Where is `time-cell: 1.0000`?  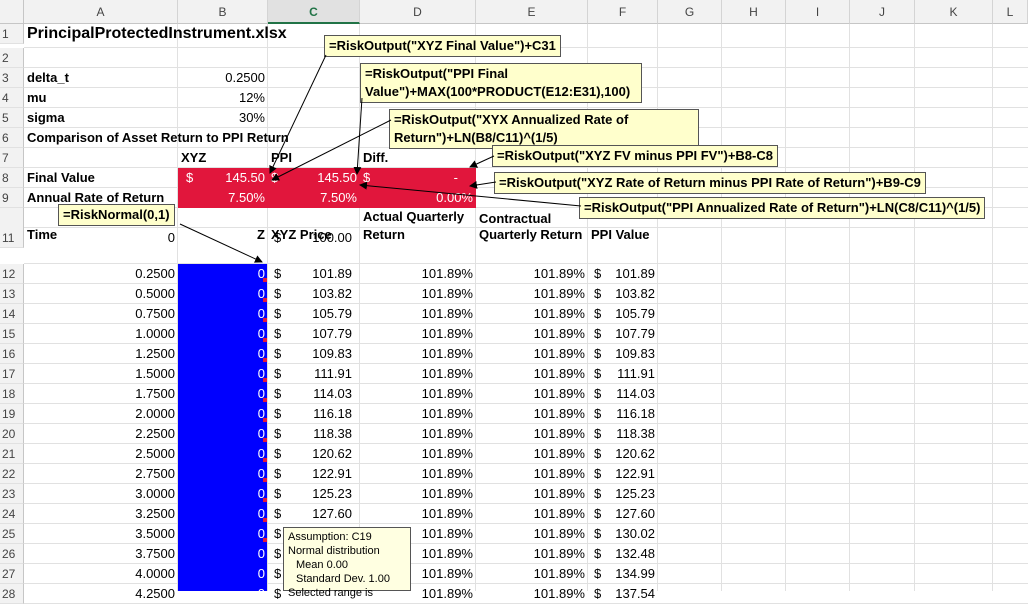
time-cell: 1.0000 is located at coordinates (101, 334).